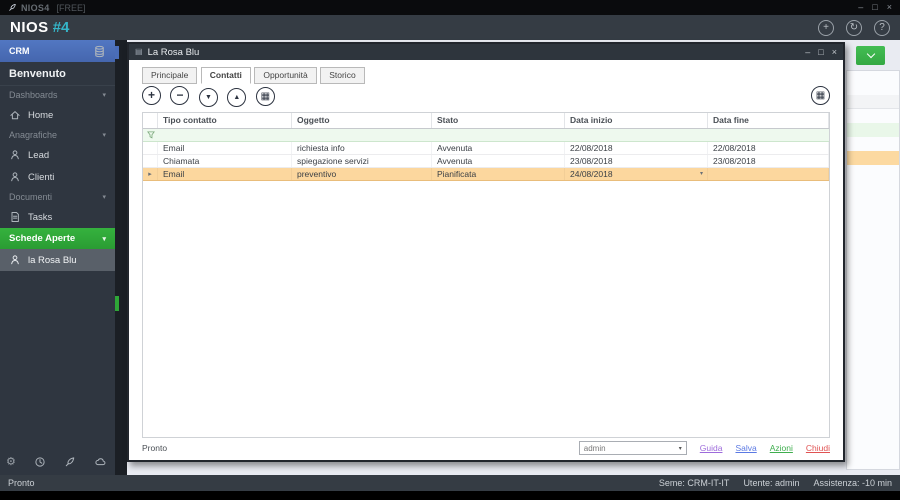 The height and width of the screenshot is (500, 900). What do you see at coordinates (57, 155) in the screenshot?
I see `sidebar-item-lead: Lead` at bounding box center [57, 155].